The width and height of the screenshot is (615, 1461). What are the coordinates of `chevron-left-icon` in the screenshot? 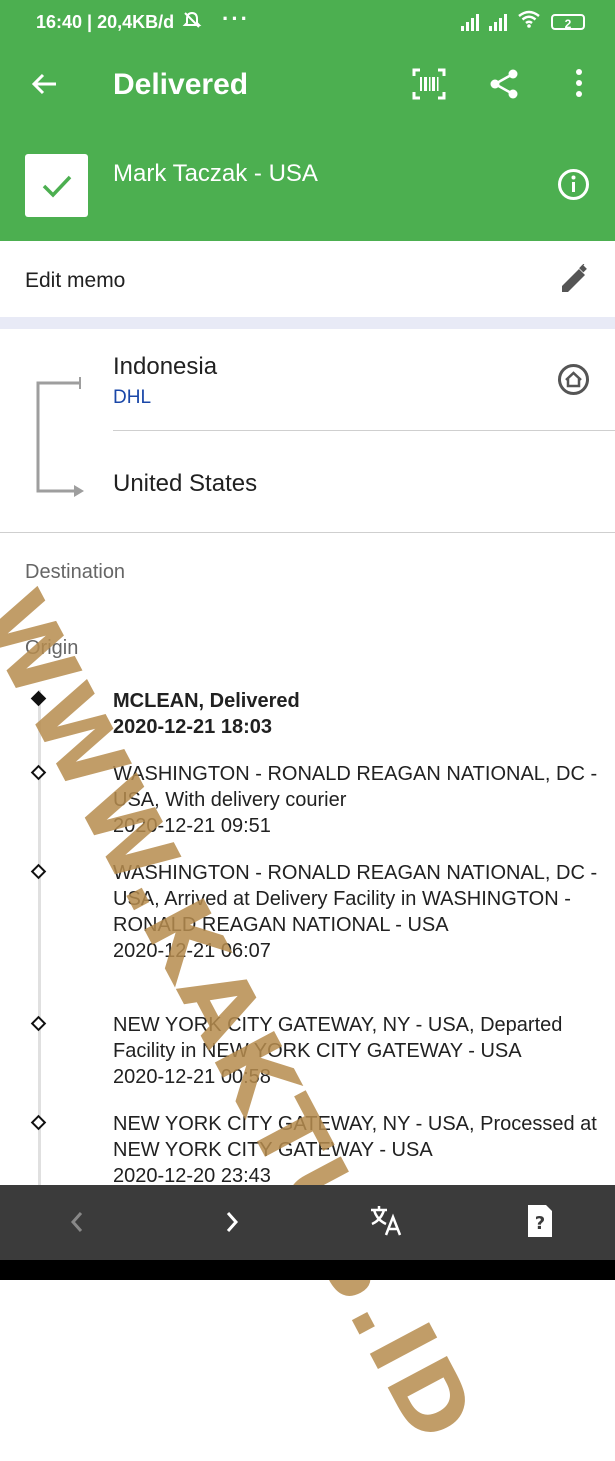 It's located at (77, 1224).